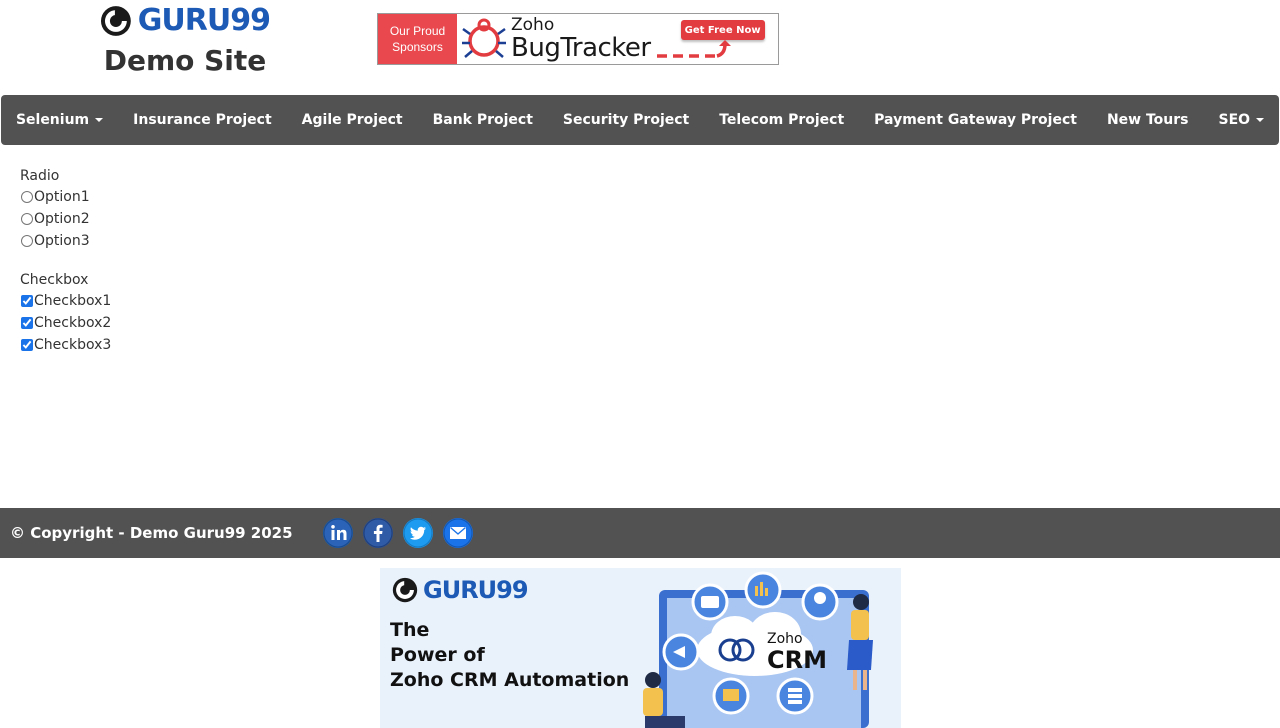 The height and width of the screenshot is (728, 1280). I want to click on ad-headline-line2: Power of, so click(437, 655).